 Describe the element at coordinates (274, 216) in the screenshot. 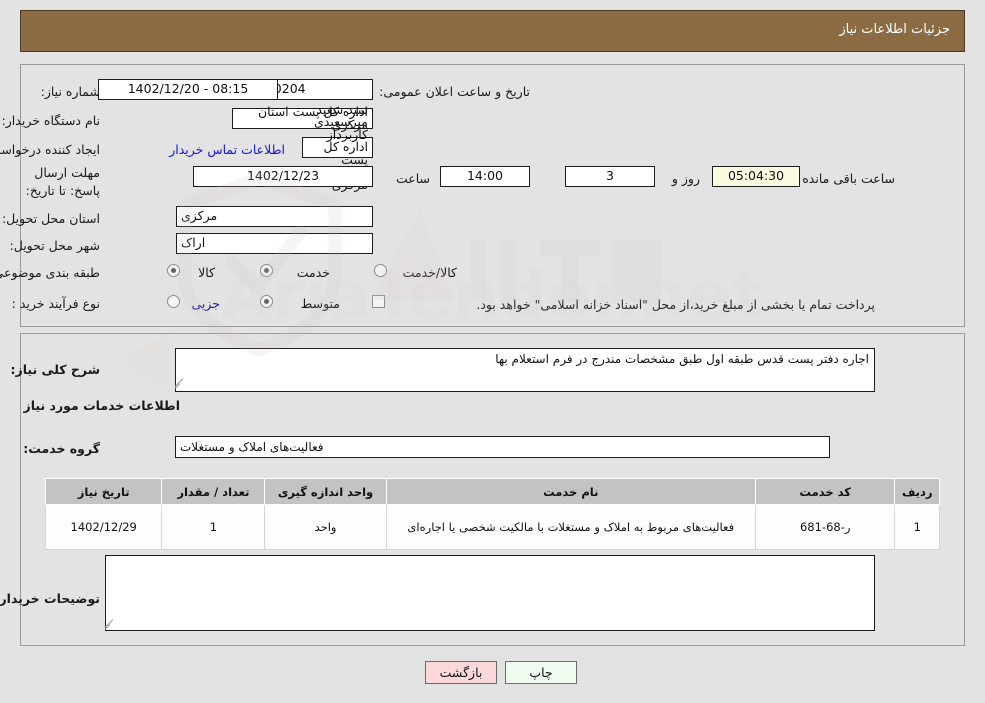

I see `province-field: مرکزی` at that location.